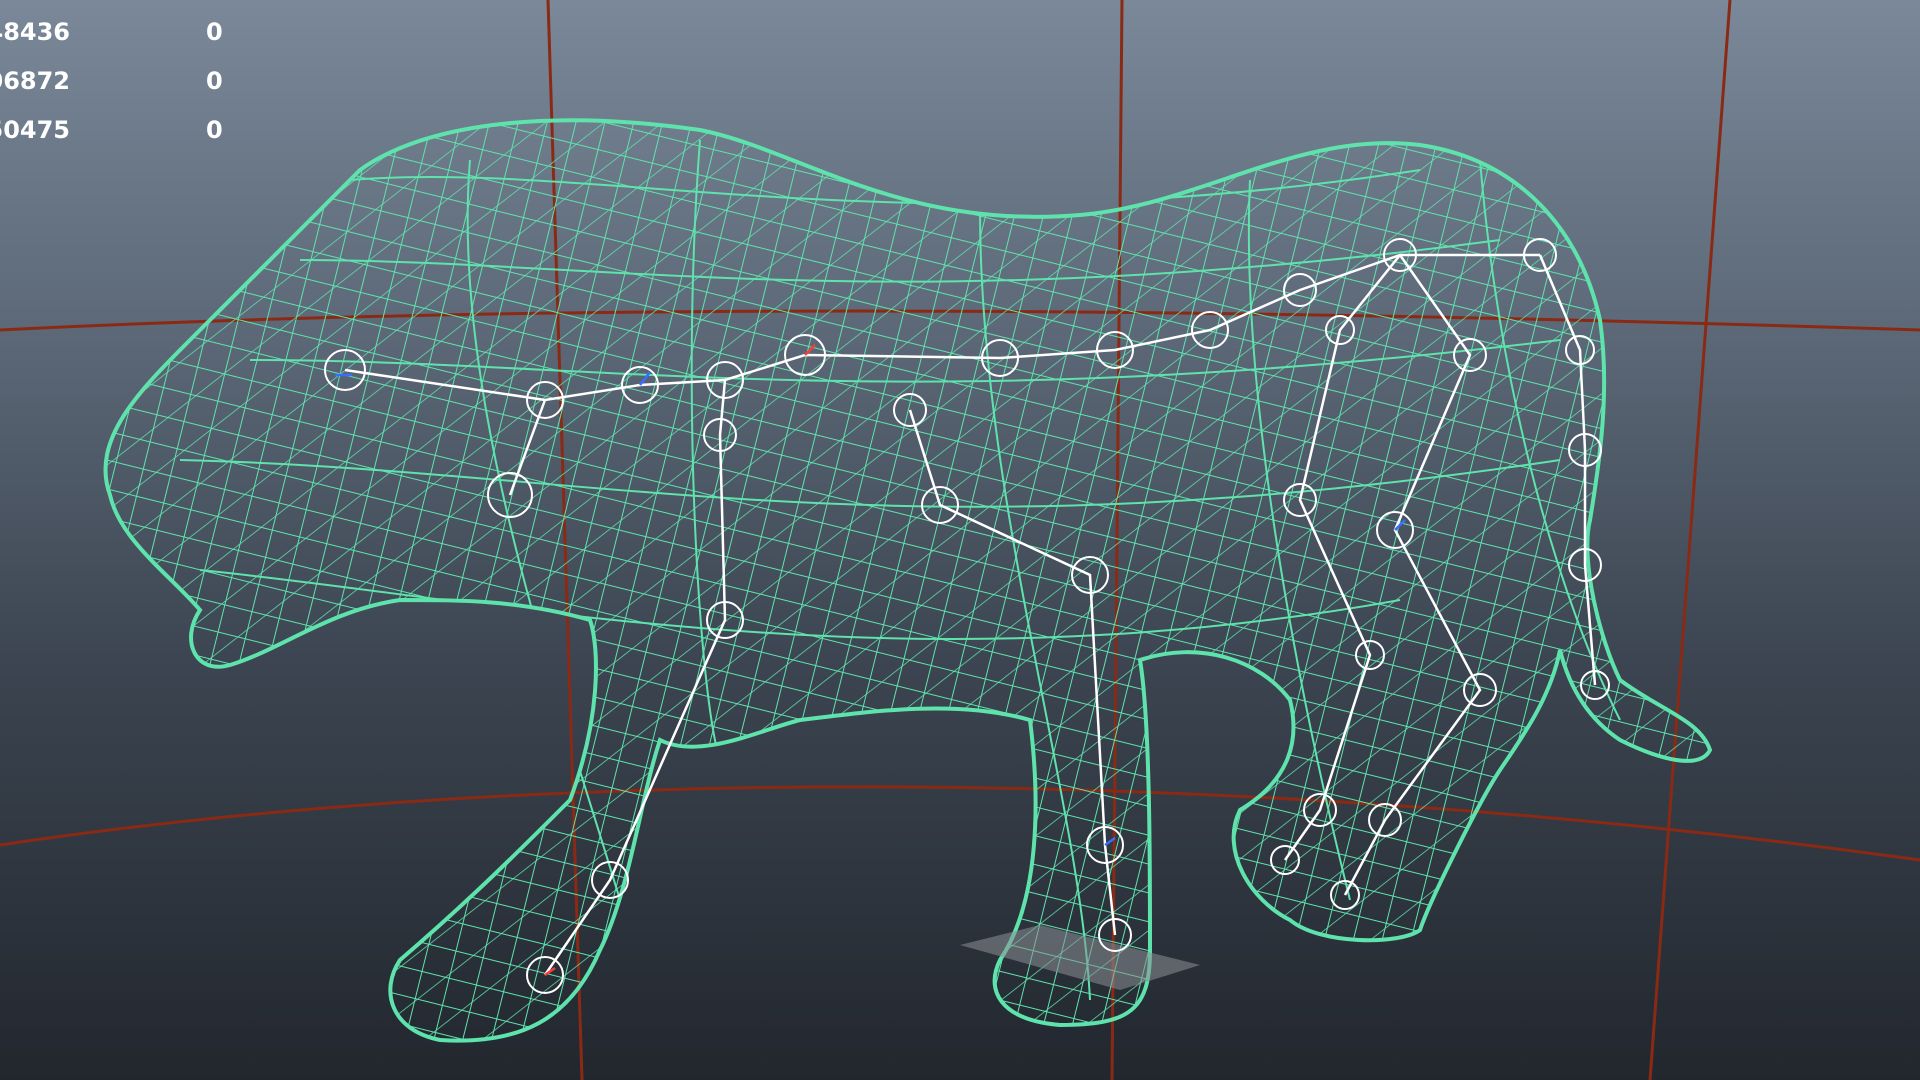  What do you see at coordinates (130, 42) in the screenshot?
I see `hud-row: 48436 0` at bounding box center [130, 42].